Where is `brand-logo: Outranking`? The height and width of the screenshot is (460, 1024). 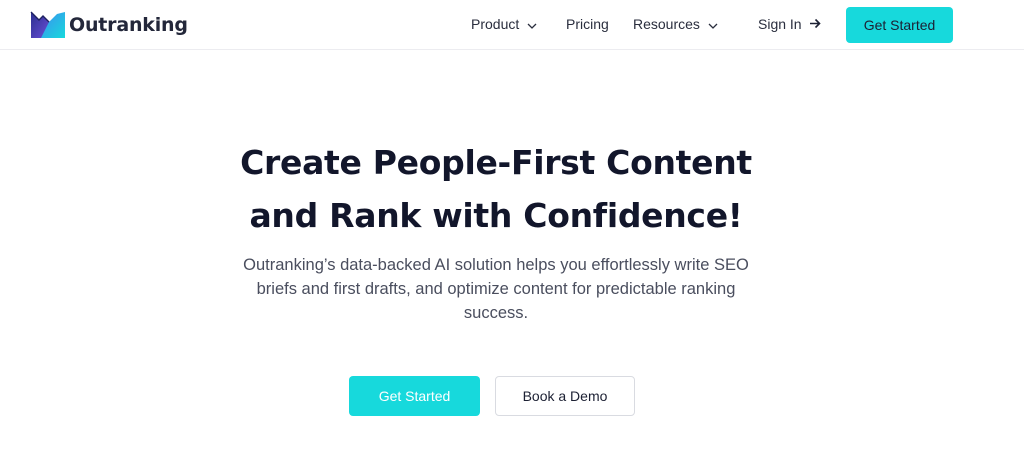
brand-logo: Outranking is located at coordinates (109, 25).